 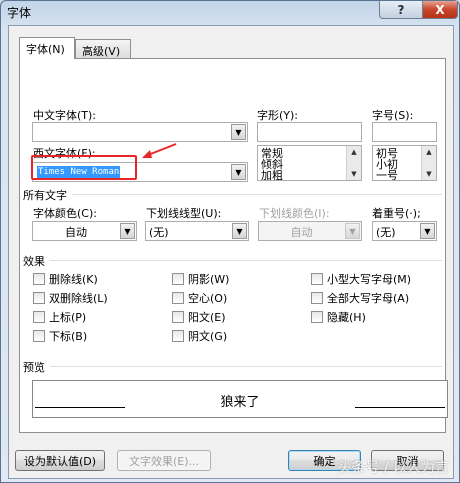 I want to click on font-color-combo: 自动 ▼, so click(x=84, y=231).